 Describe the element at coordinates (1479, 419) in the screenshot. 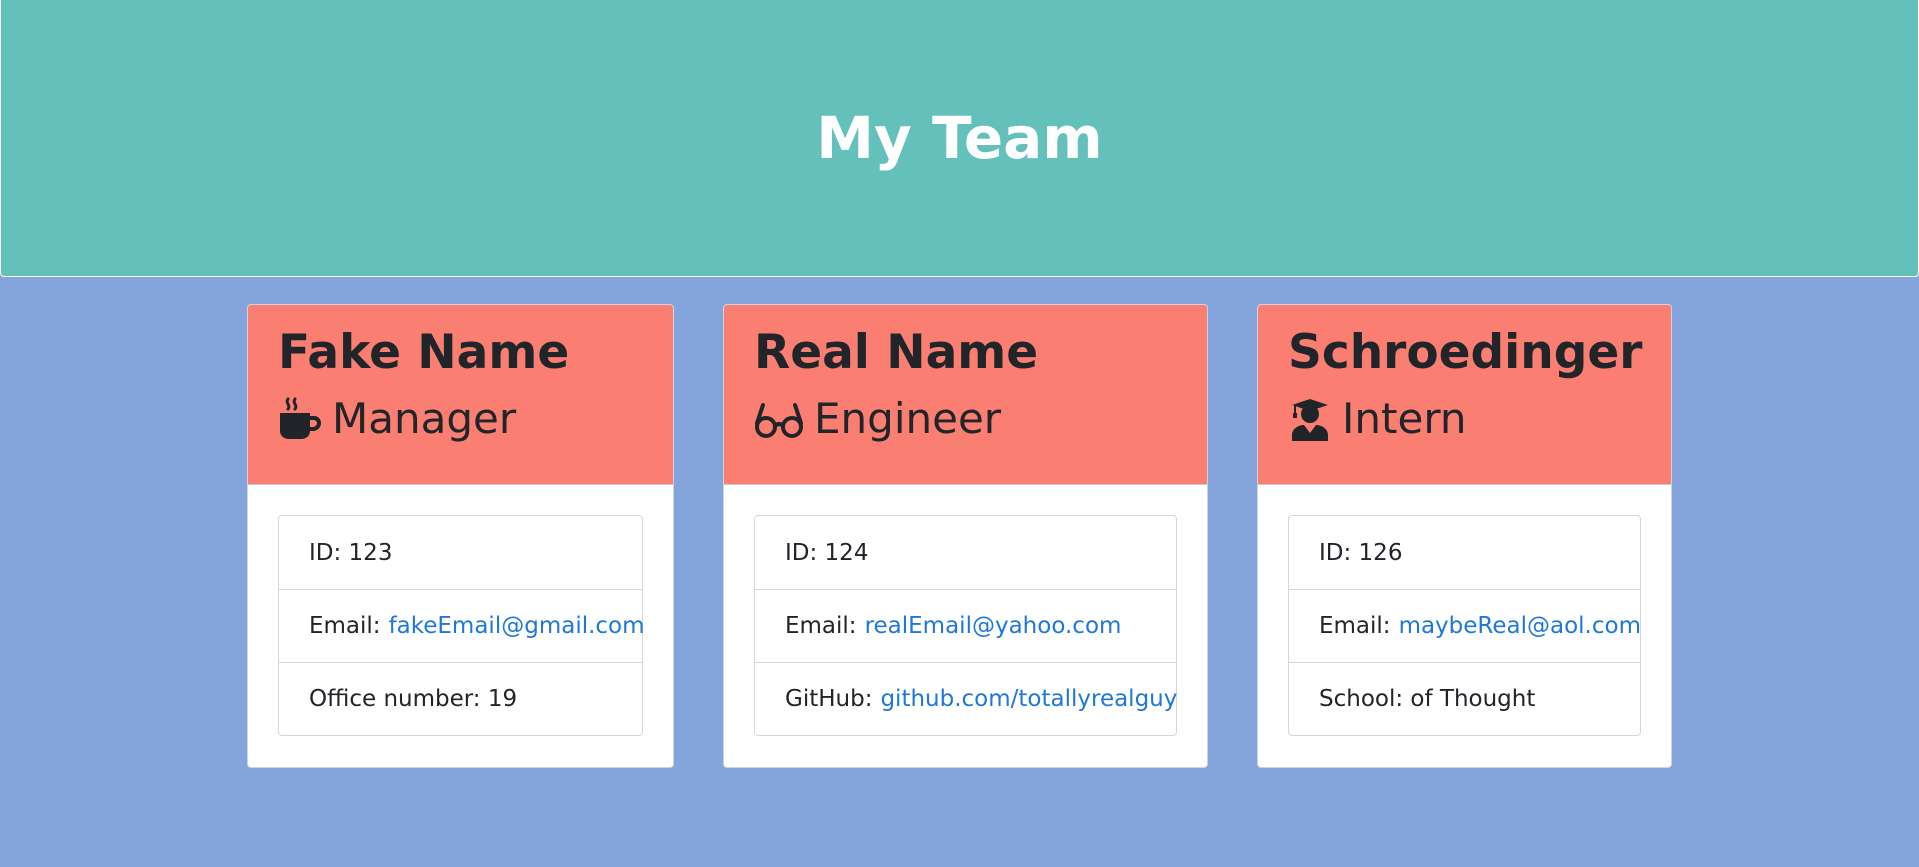

I see `employee-role: Intern` at that location.